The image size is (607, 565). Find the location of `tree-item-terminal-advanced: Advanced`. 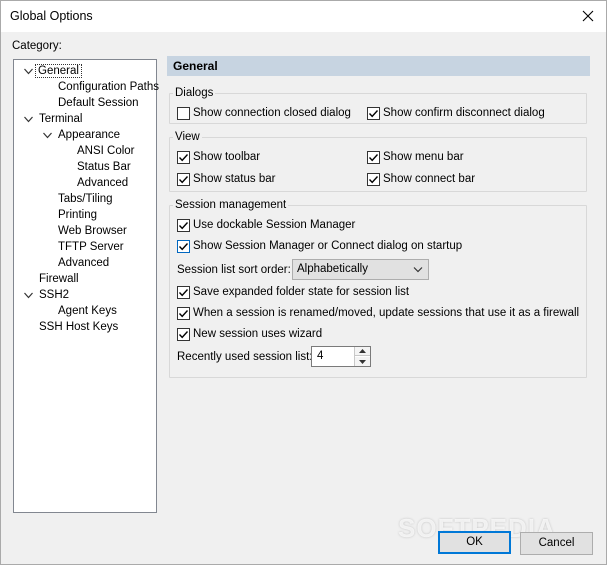

tree-item-terminal-advanced: Advanced is located at coordinates (83, 263).